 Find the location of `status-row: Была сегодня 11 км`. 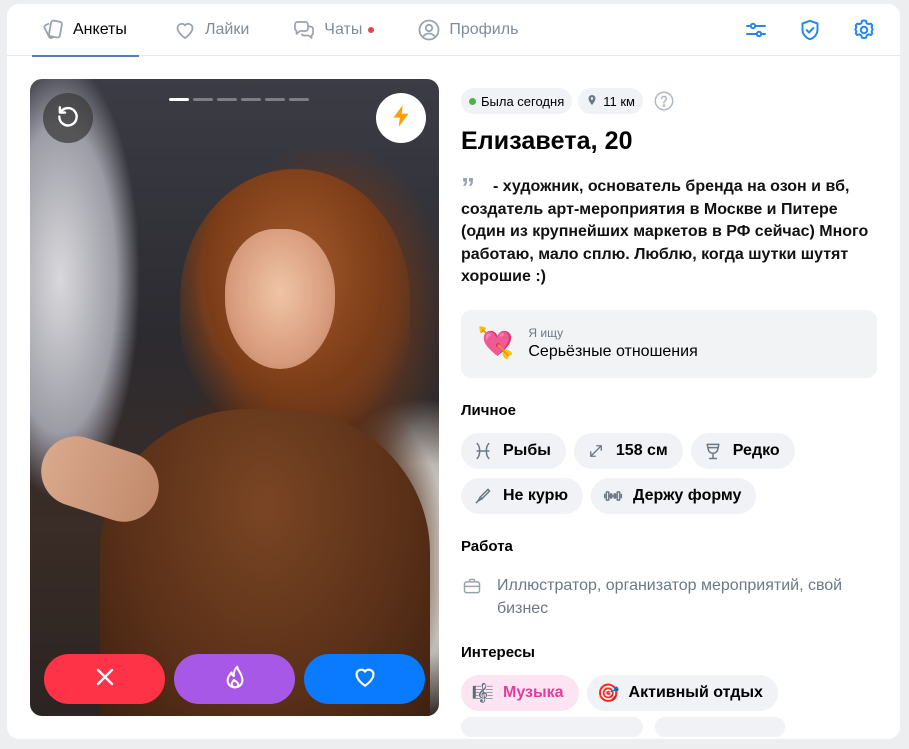

status-row: Была сегодня 11 км is located at coordinates (669, 101).